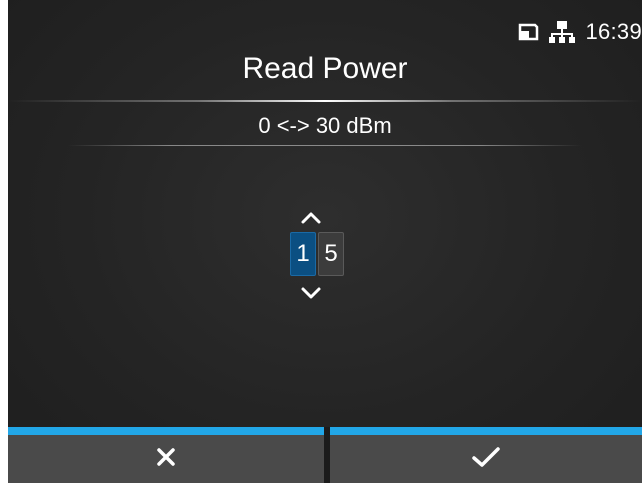  What do you see at coordinates (613, 31) in the screenshot?
I see `clock: 16:39` at bounding box center [613, 31].